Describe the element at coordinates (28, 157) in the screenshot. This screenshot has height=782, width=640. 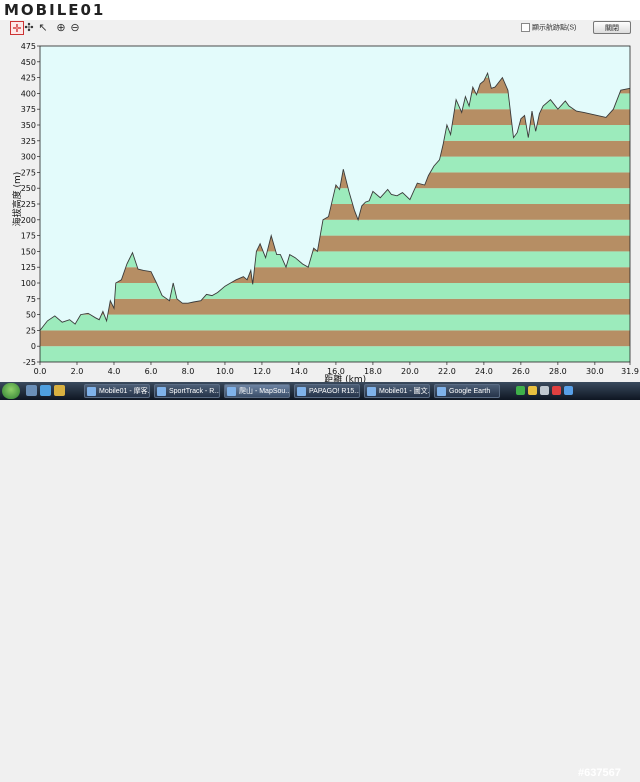
I see `y-tick-label: 300` at that location.